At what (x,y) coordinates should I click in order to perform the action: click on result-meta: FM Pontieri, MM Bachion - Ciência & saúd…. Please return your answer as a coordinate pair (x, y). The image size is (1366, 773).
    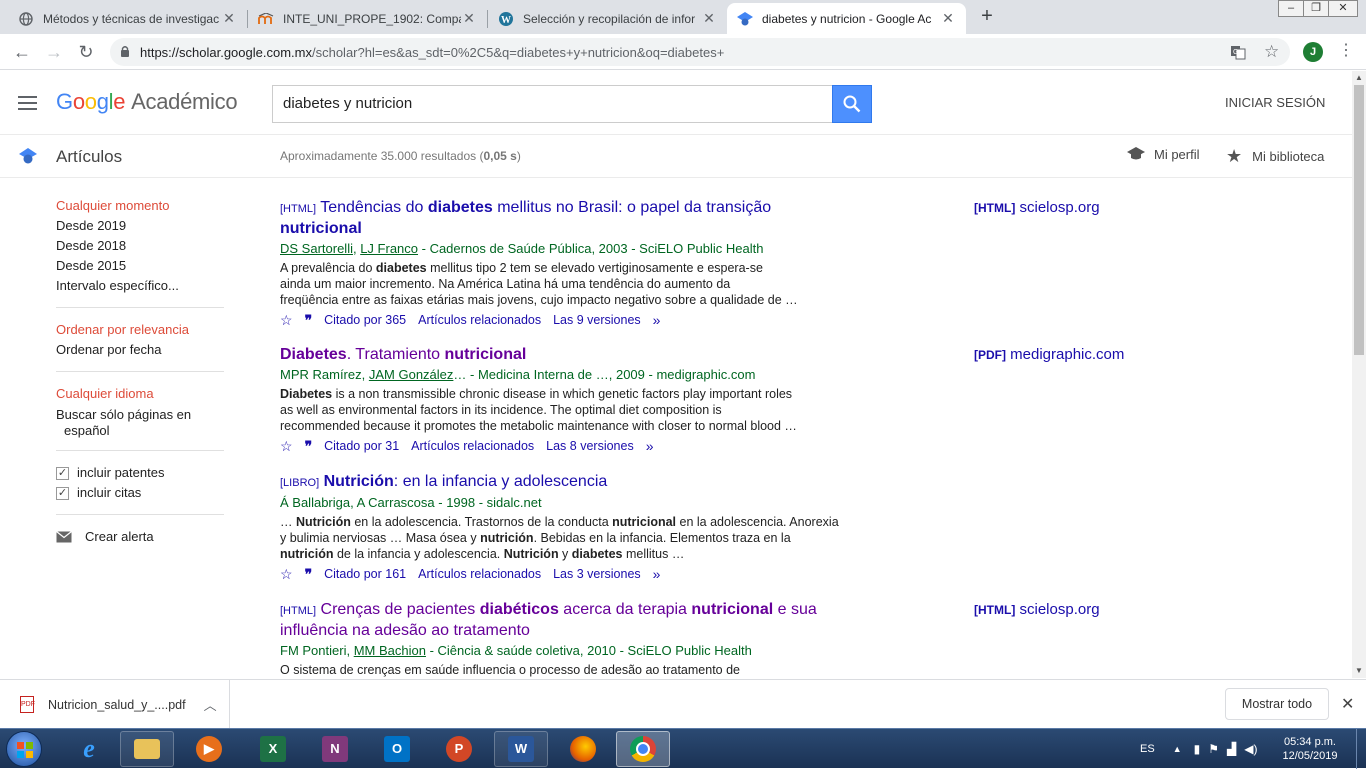
    Looking at the image, I should click on (516, 650).